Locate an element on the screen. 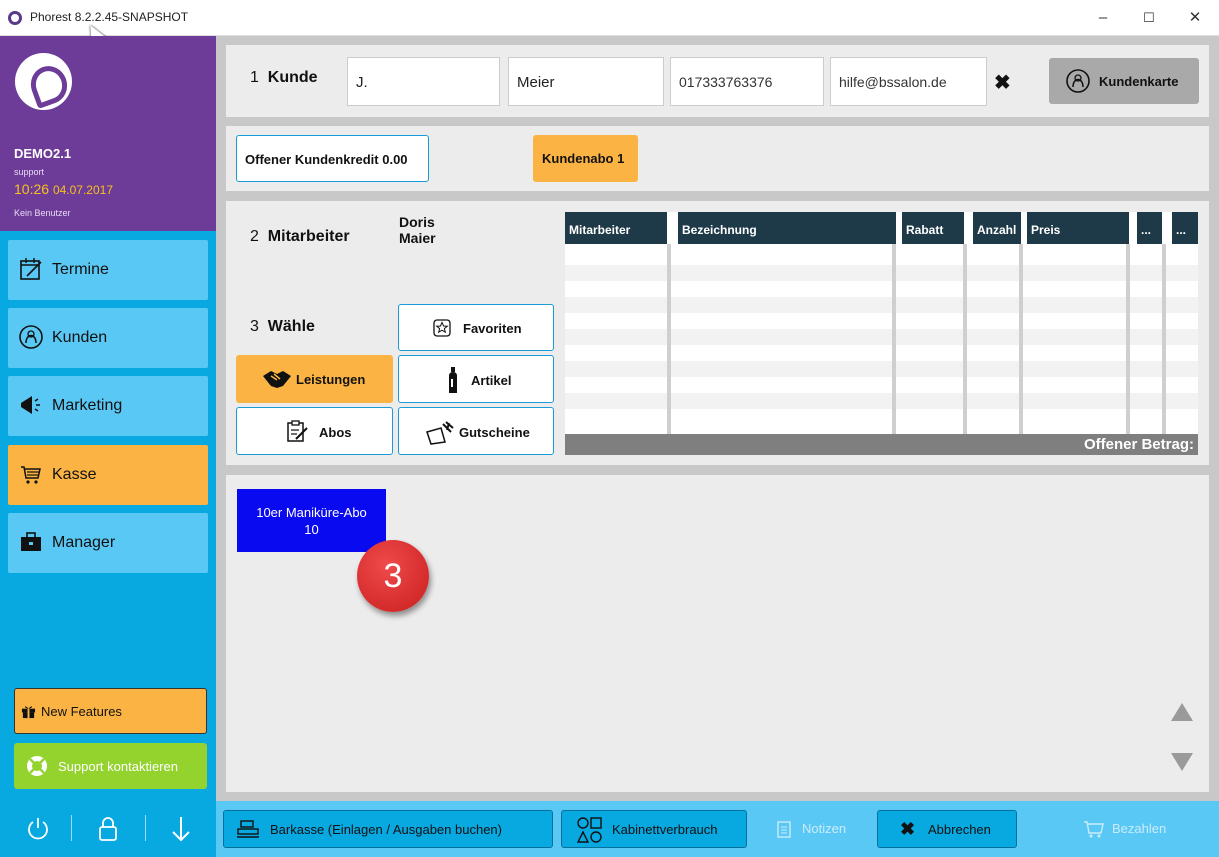 This screenshot has width=1219, height=857. customer-step: 1 Kunde is located at coordinates (284, 78).